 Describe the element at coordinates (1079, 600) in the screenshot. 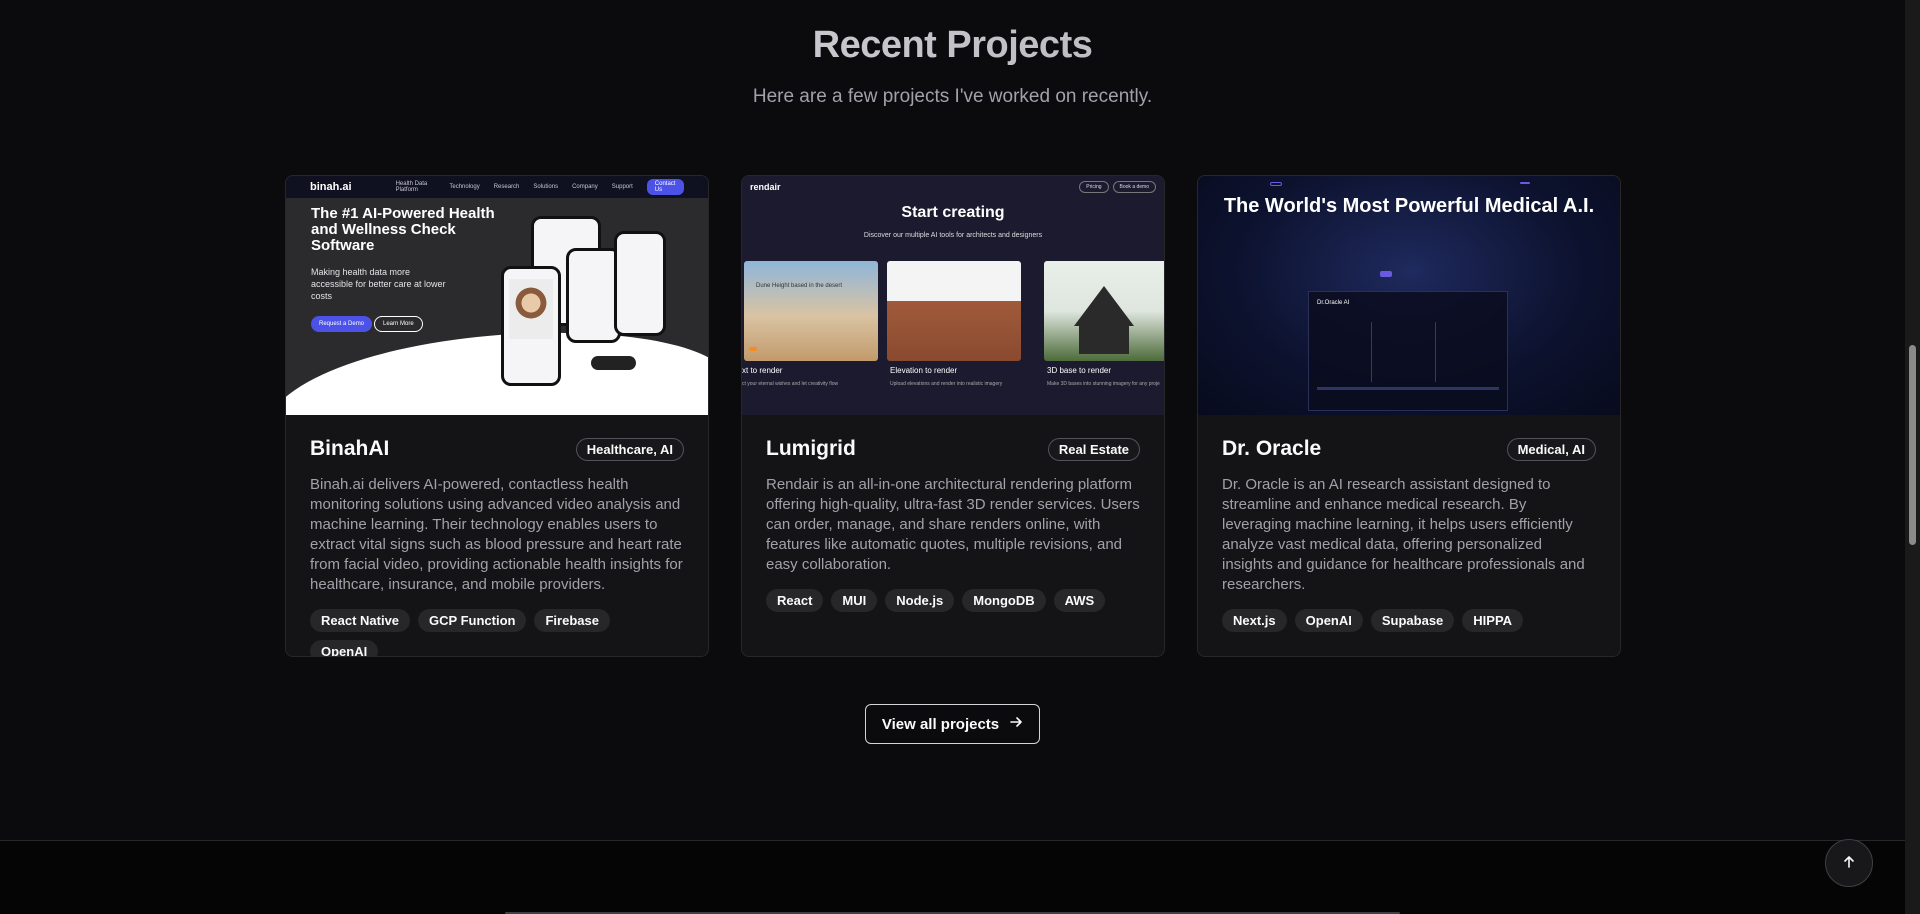

I see `tech-chip: AWS` at that location.